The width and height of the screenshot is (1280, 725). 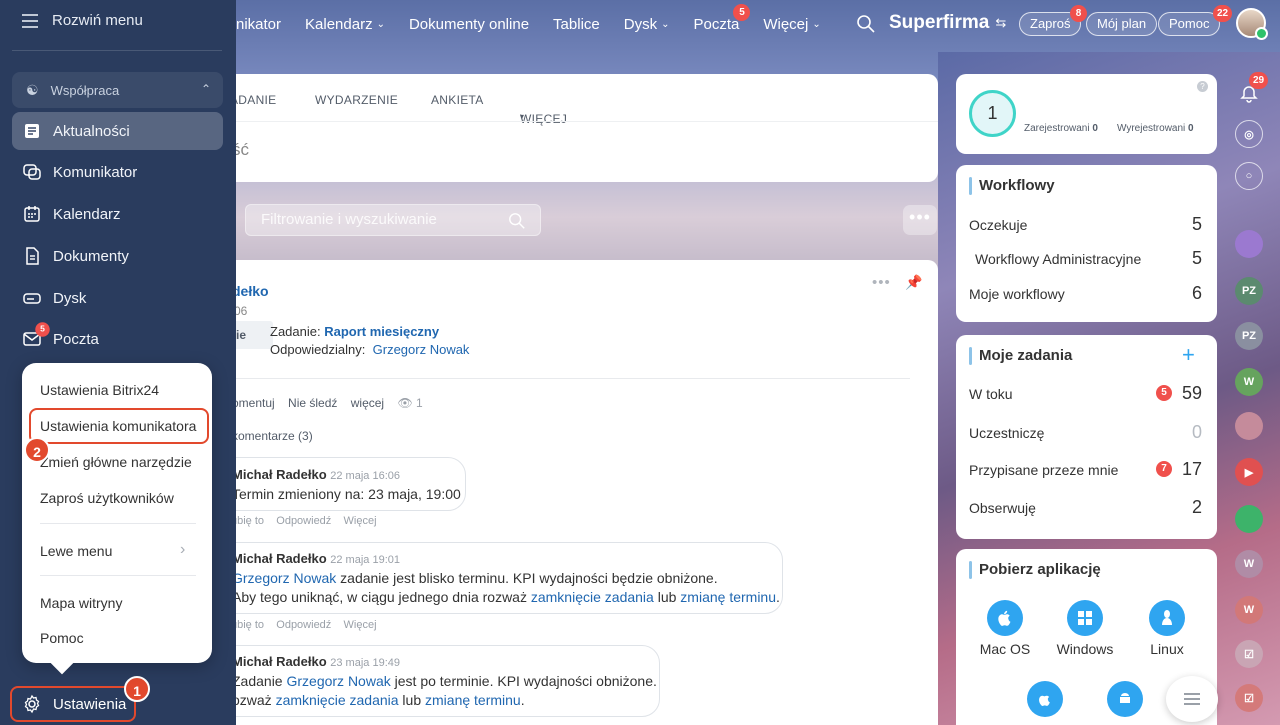 What do you see at coordinates (421, 349) in the screenshot?
I see `responsible-link: Grzegorz Nowak` at bounding box center [421, 349].